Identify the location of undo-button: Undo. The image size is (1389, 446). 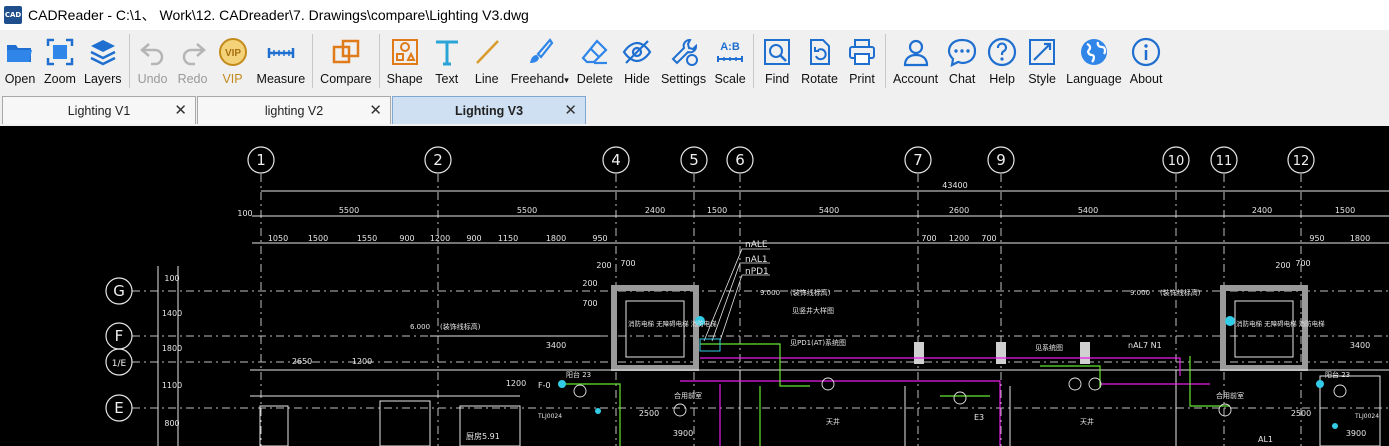
(153, 61).